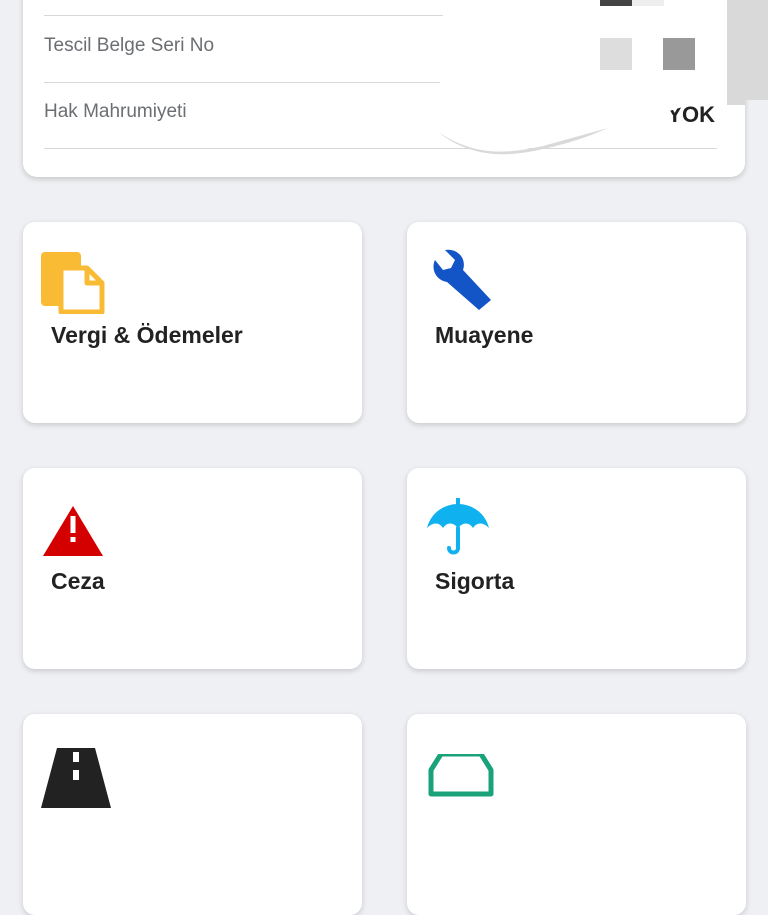 This screenshot has height=915, width=768. Describe the element at coordinates (76, 281) in the screenshot. I see `documents-icon` at that location.